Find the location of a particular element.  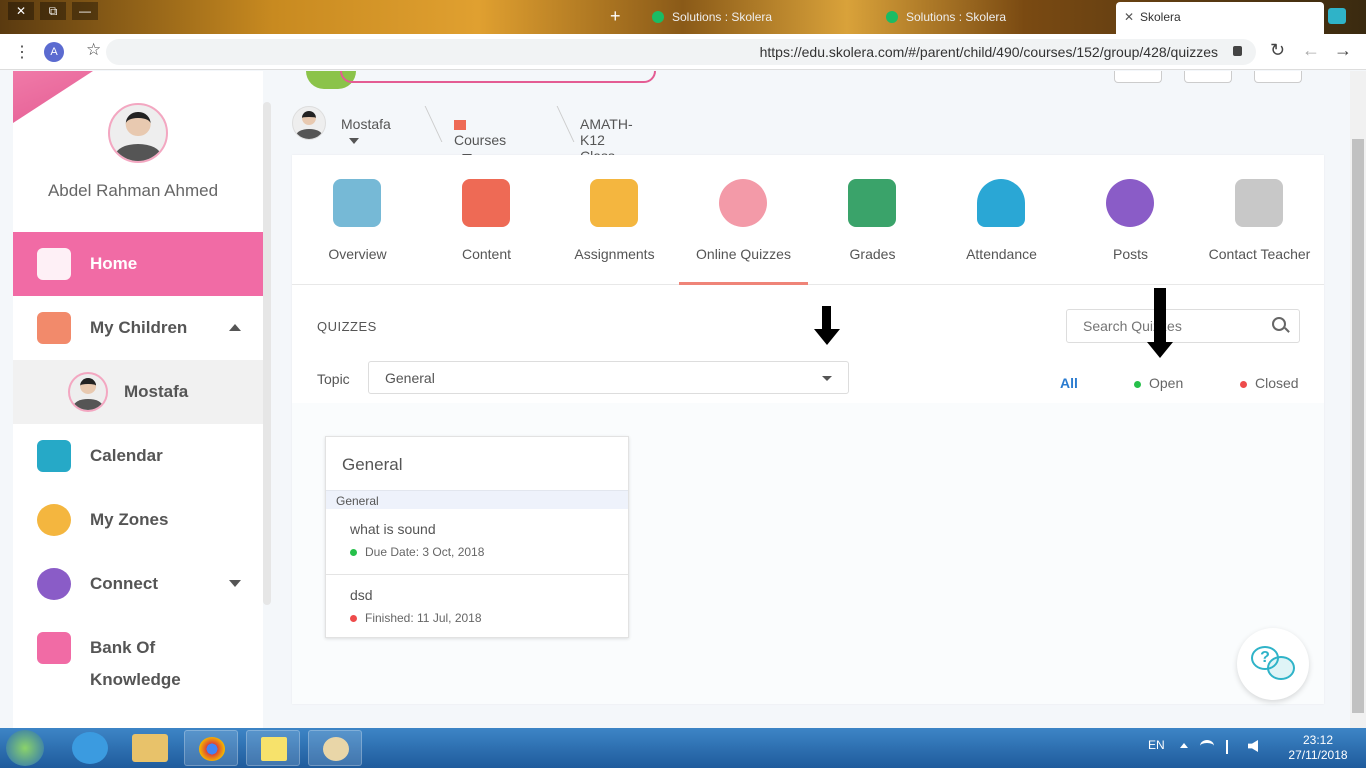

chrome-icon is located at coordinates (212, 749).